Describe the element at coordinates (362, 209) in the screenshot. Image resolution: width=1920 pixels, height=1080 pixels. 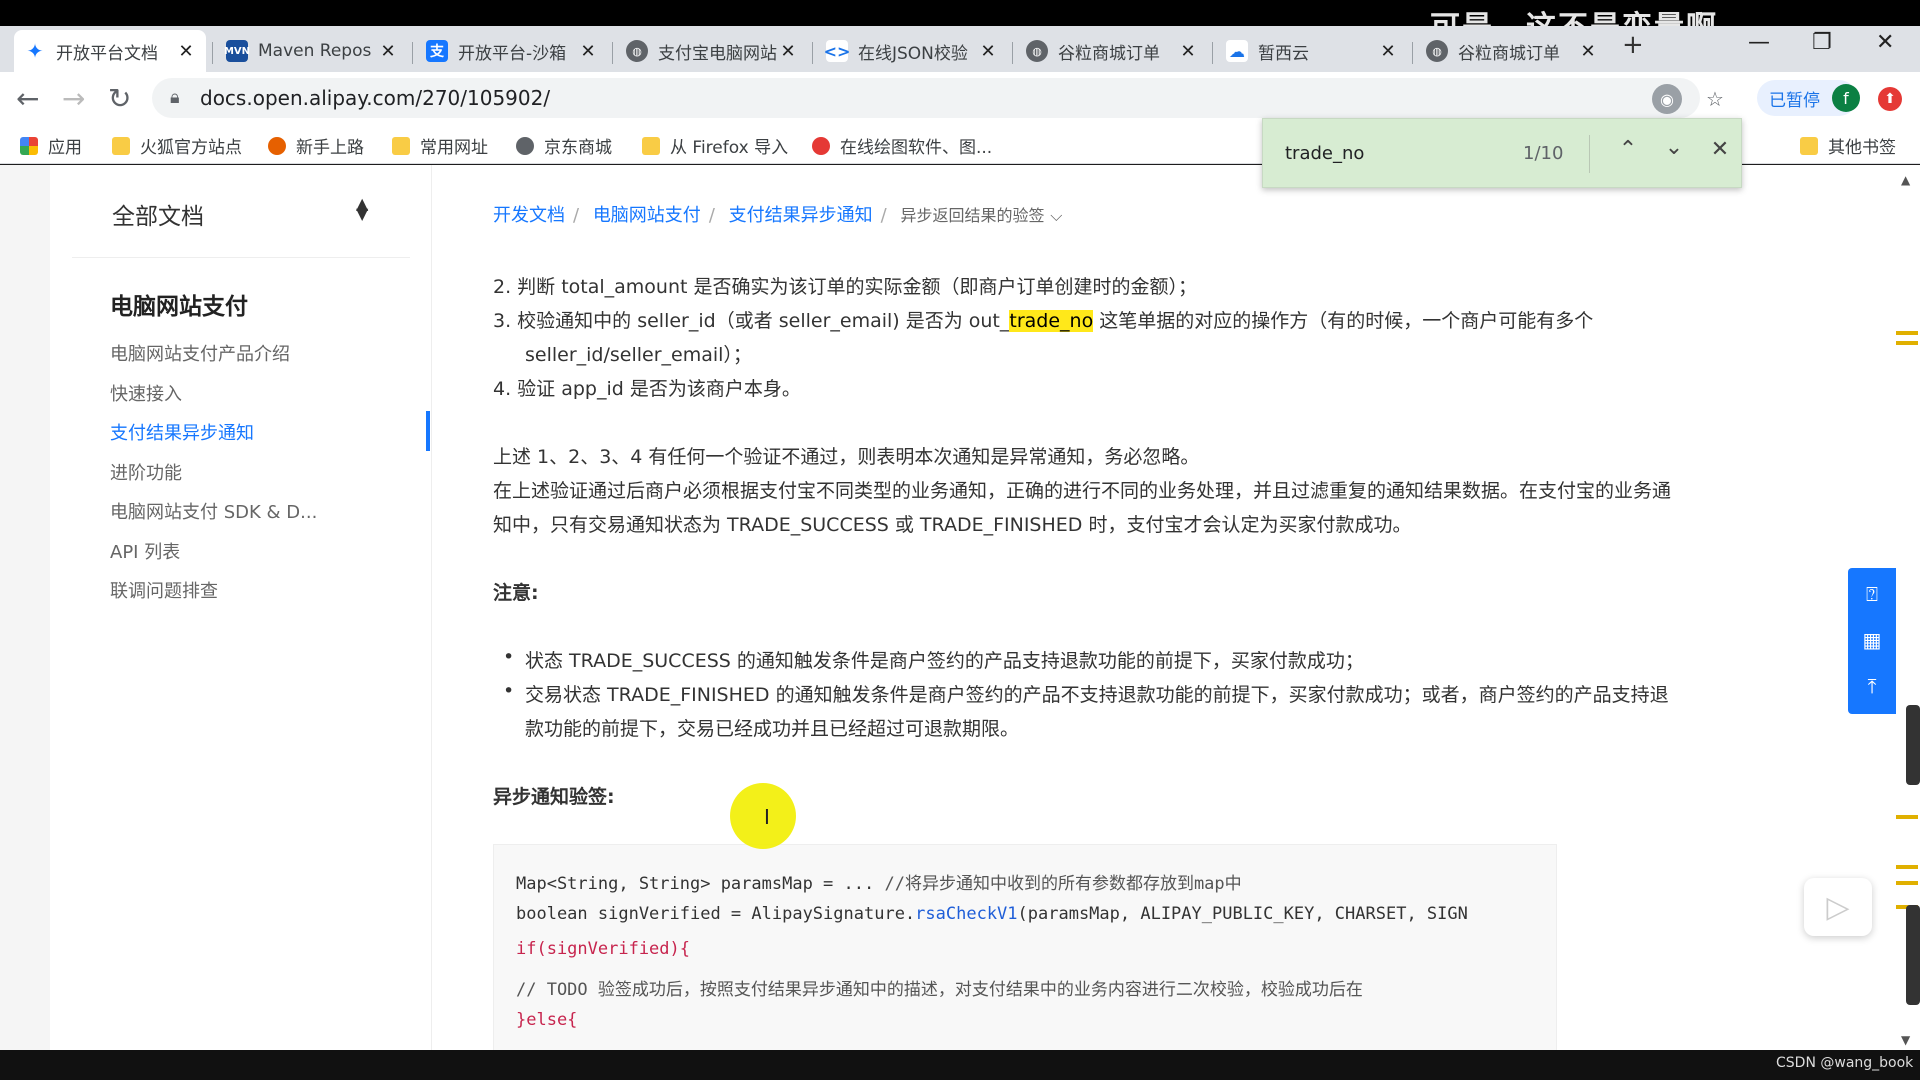
I see `sort-toggle-icon: ▲ ▼` at that location.